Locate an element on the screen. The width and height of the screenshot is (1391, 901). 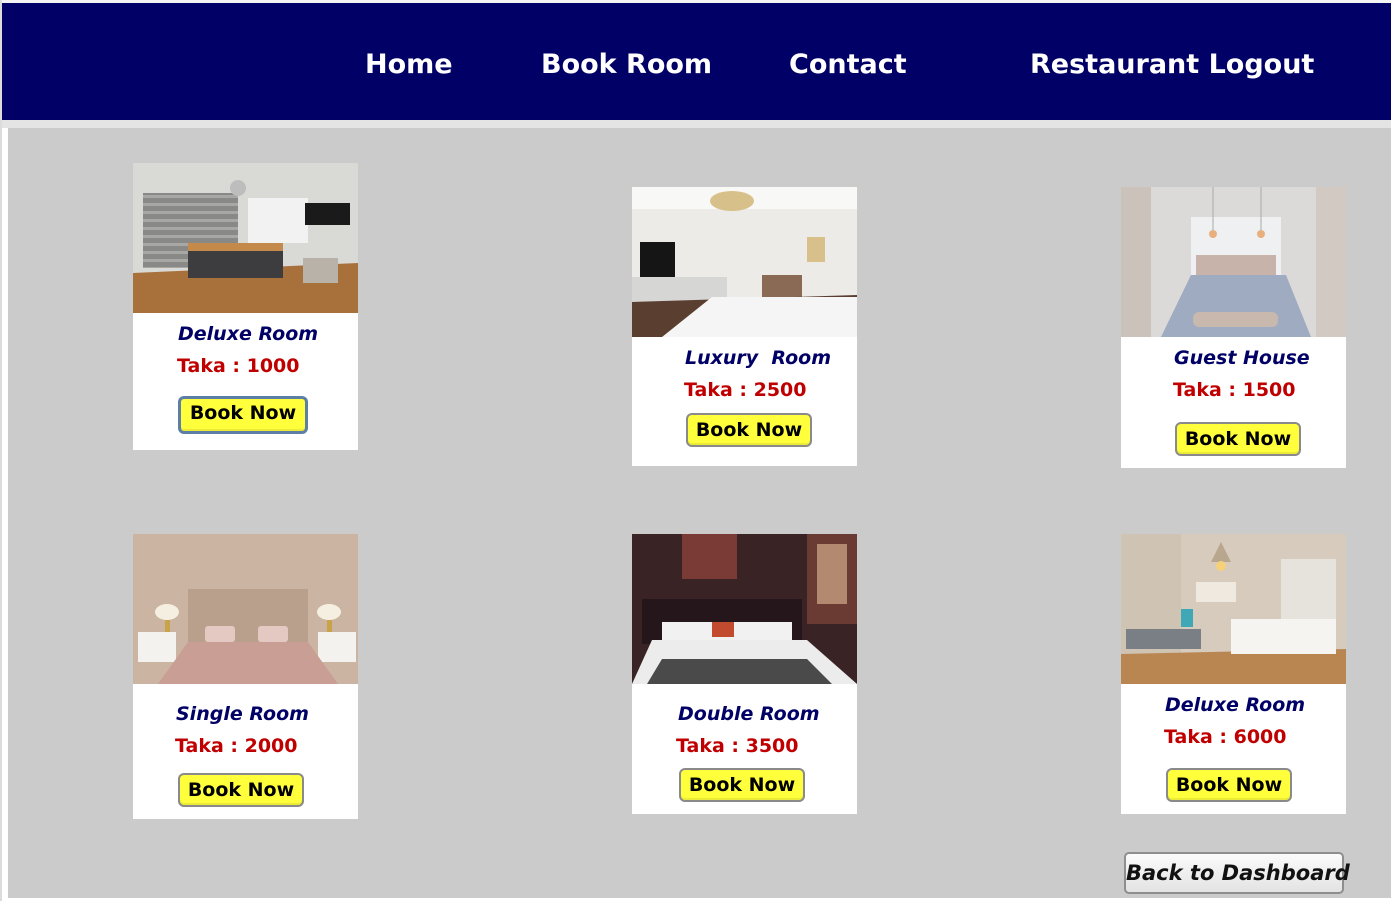
room-photo-double is located at coordinates (744, 609).